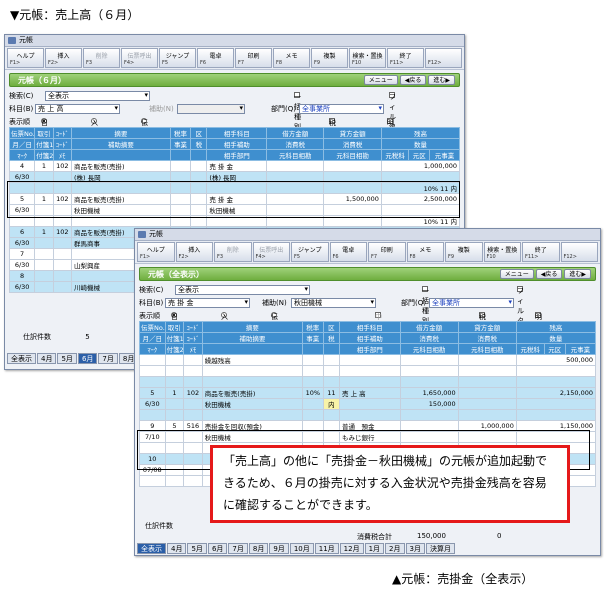 Image resolution: width=604 pixels, height=599 pixels. What do you see at coordinates (279, 63) in the screenshot?
I see `toolbar-fkey: F8` at bounding box center [279, 63].